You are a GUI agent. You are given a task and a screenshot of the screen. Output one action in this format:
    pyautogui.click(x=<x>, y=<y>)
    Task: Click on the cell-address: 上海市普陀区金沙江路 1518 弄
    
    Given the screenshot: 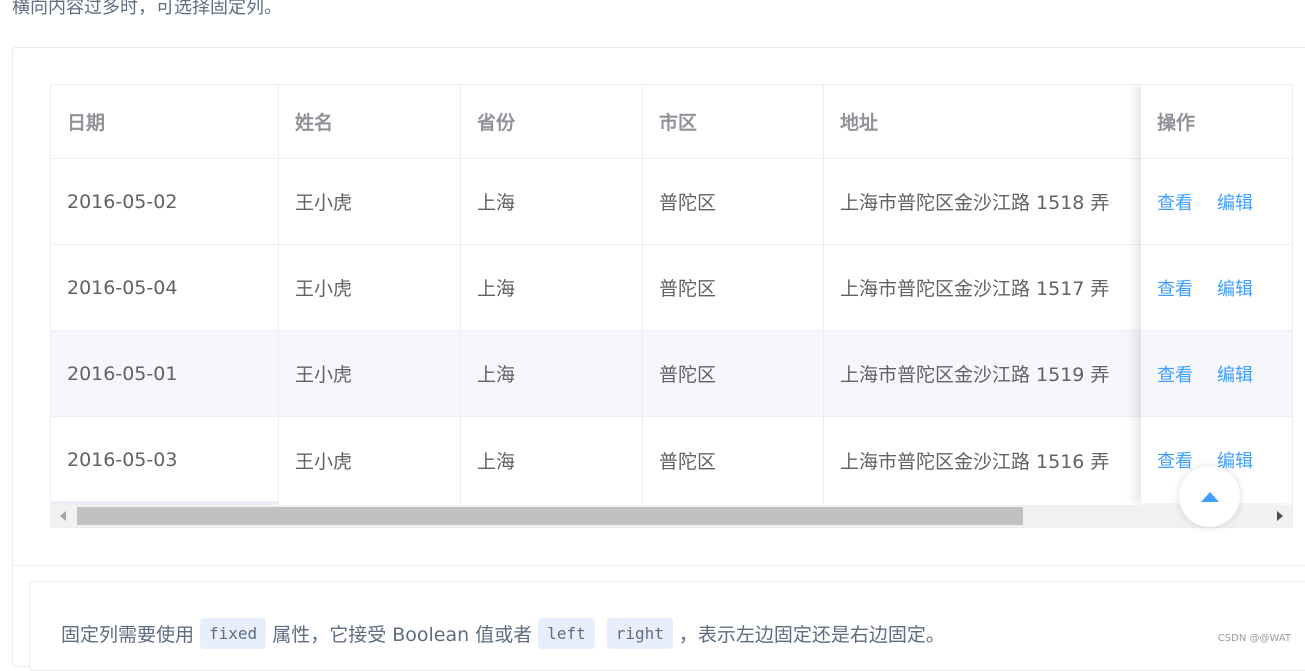 What is the action you would take?
    pyautogui.click(x=975, y=203)
    